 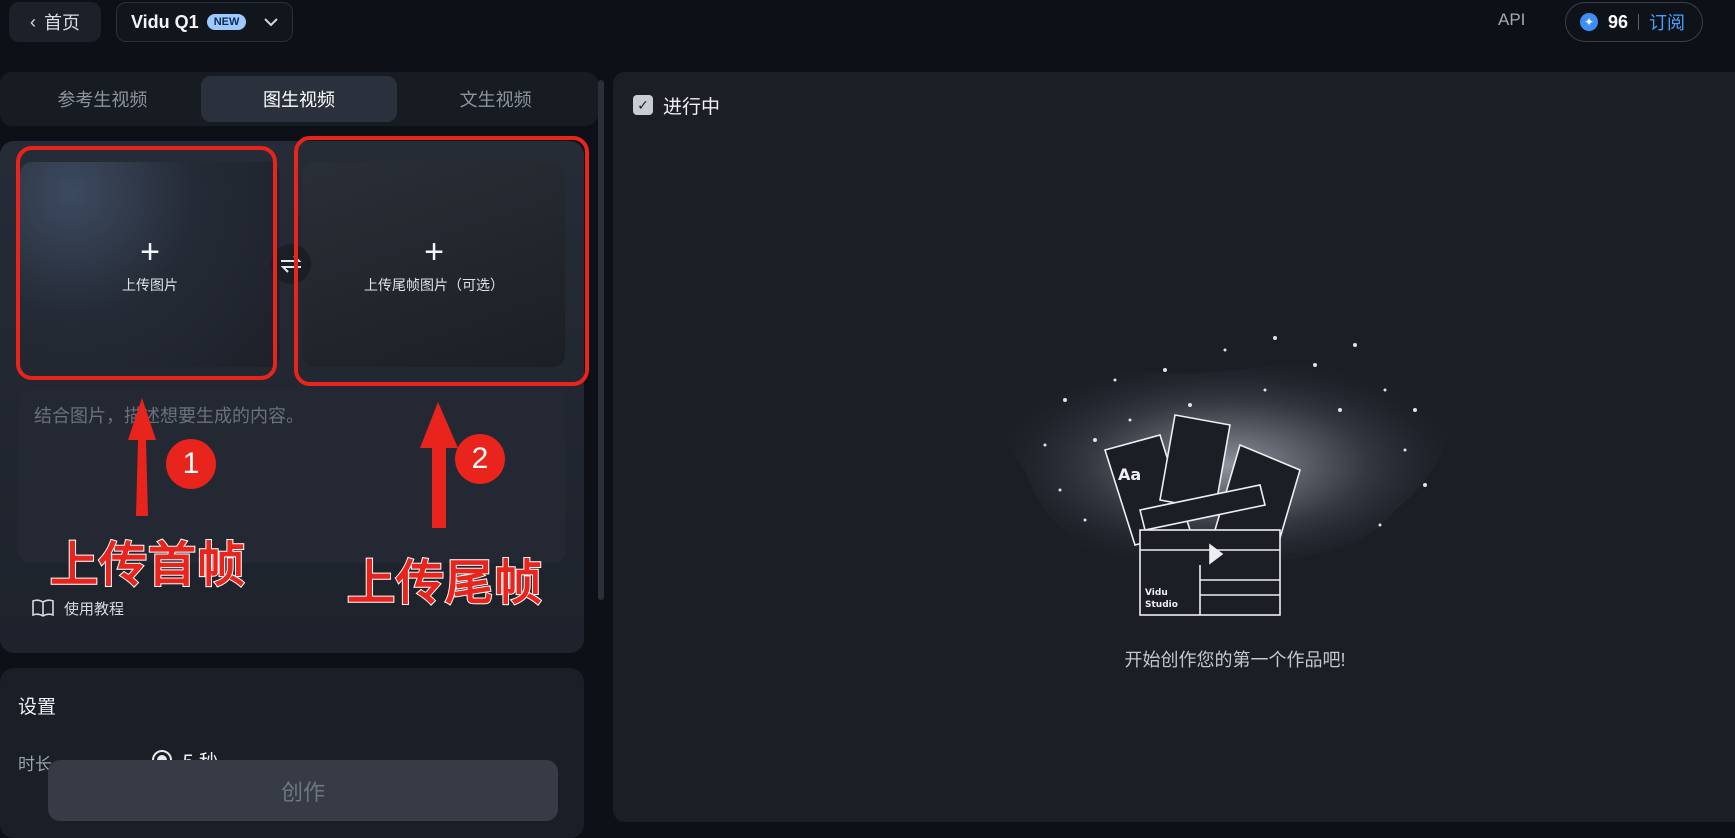 I want to click on chevron-left-icon: ‹, so click(x=33, y=21).